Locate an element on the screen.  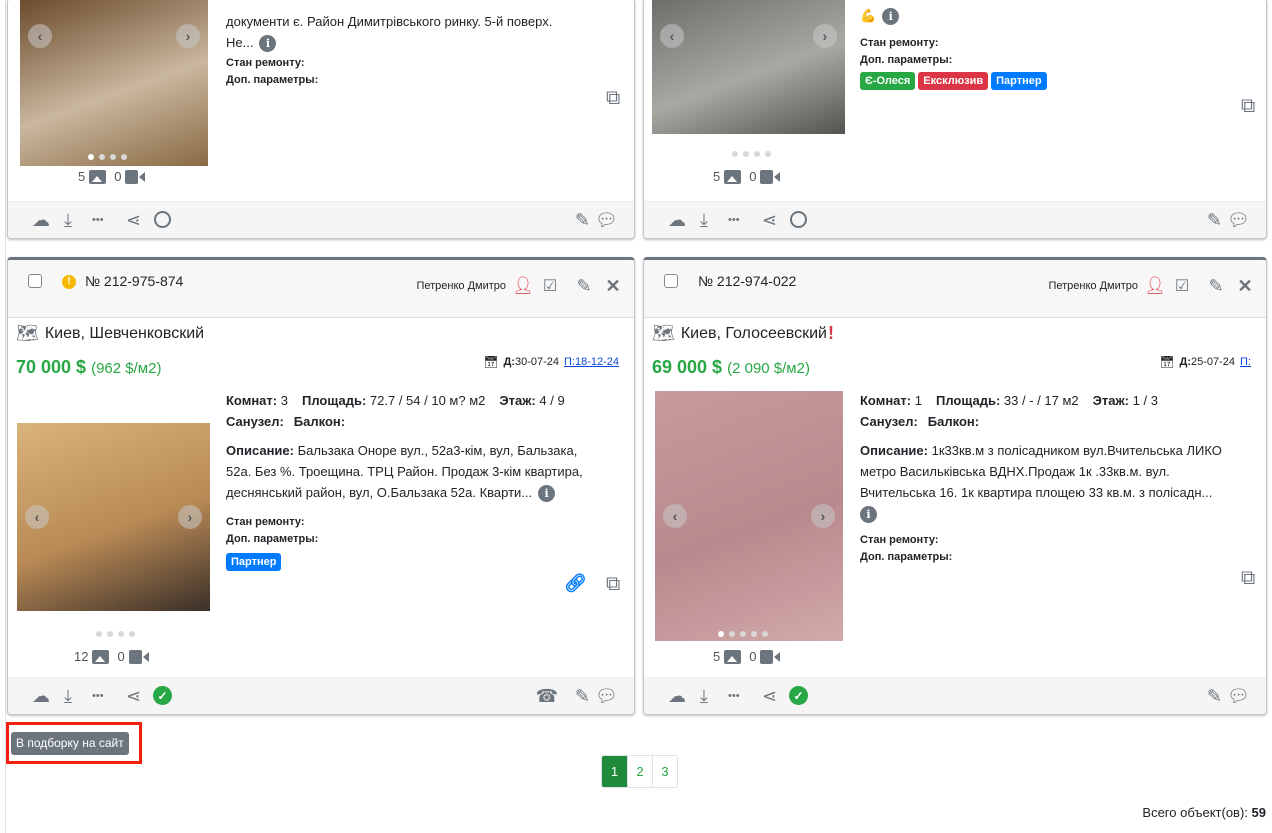
spec-value: 4 / 9 is located at coordinates (552, 400).